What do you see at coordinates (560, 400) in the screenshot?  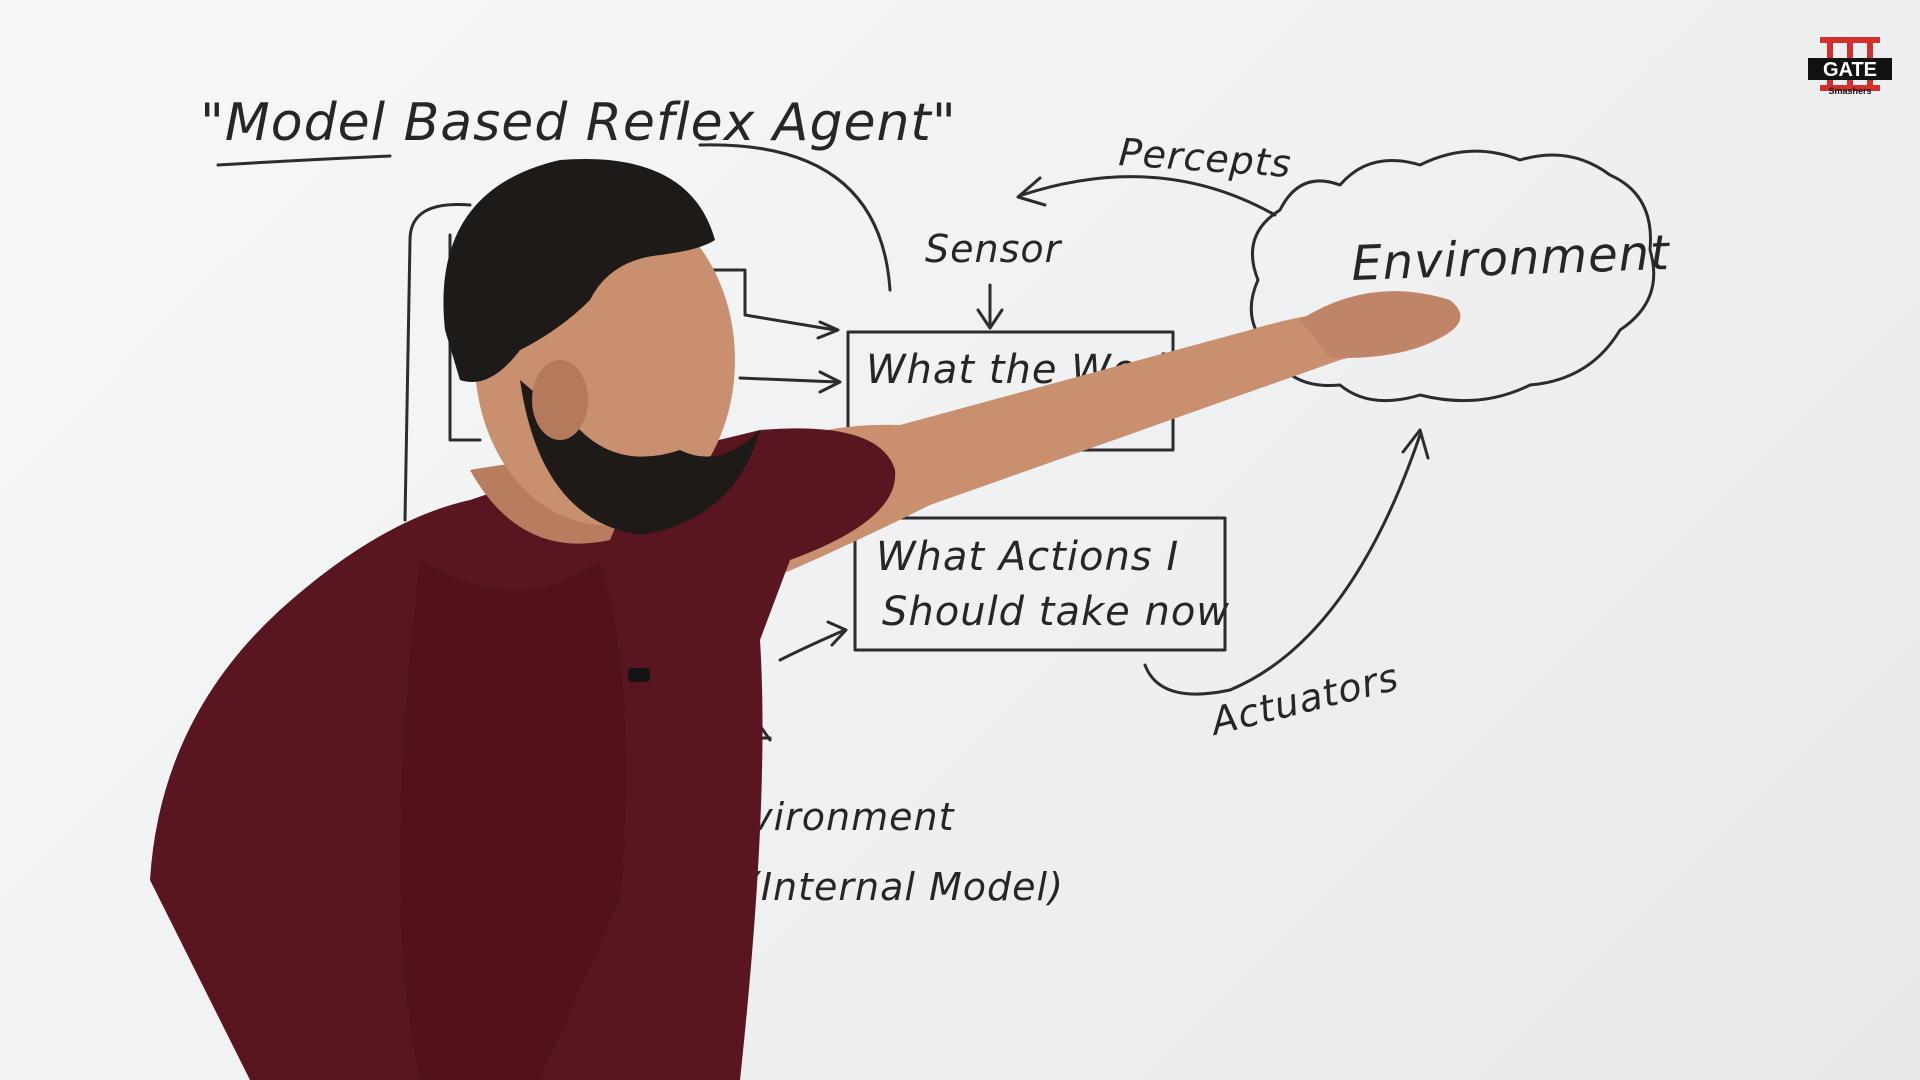 I see `presenter-ear` at bounding box center [560, 400].